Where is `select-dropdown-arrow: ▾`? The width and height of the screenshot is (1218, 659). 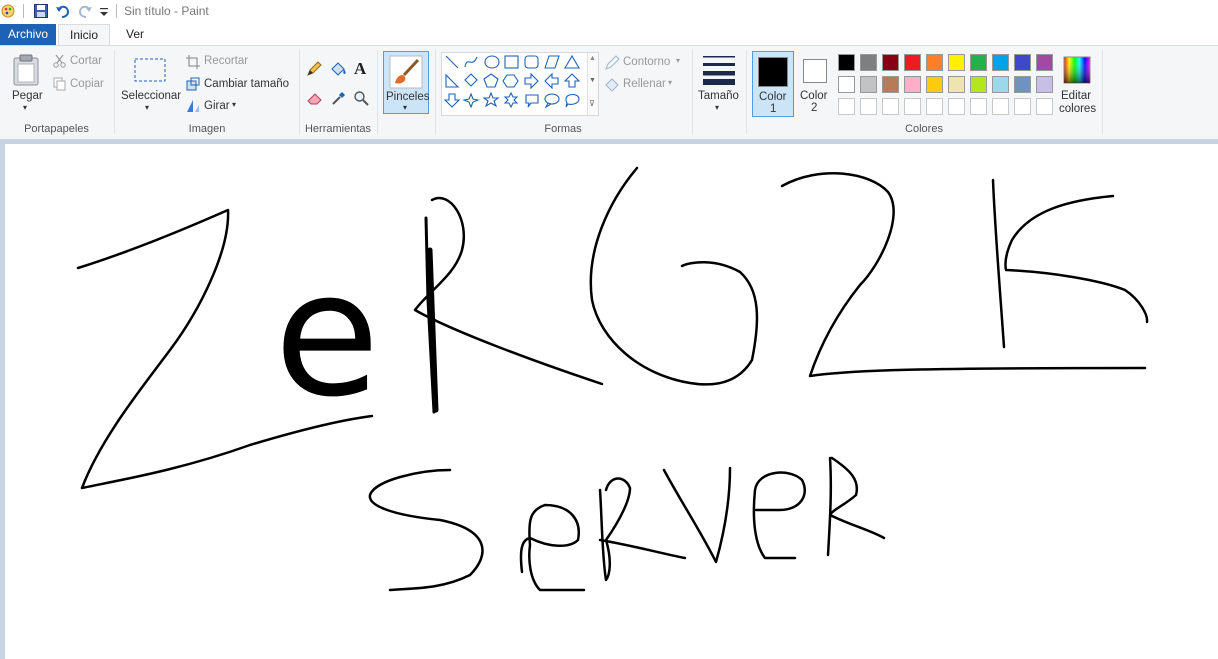 select-dropdown-arrow: ▾ is located at coordinates (147, 107).